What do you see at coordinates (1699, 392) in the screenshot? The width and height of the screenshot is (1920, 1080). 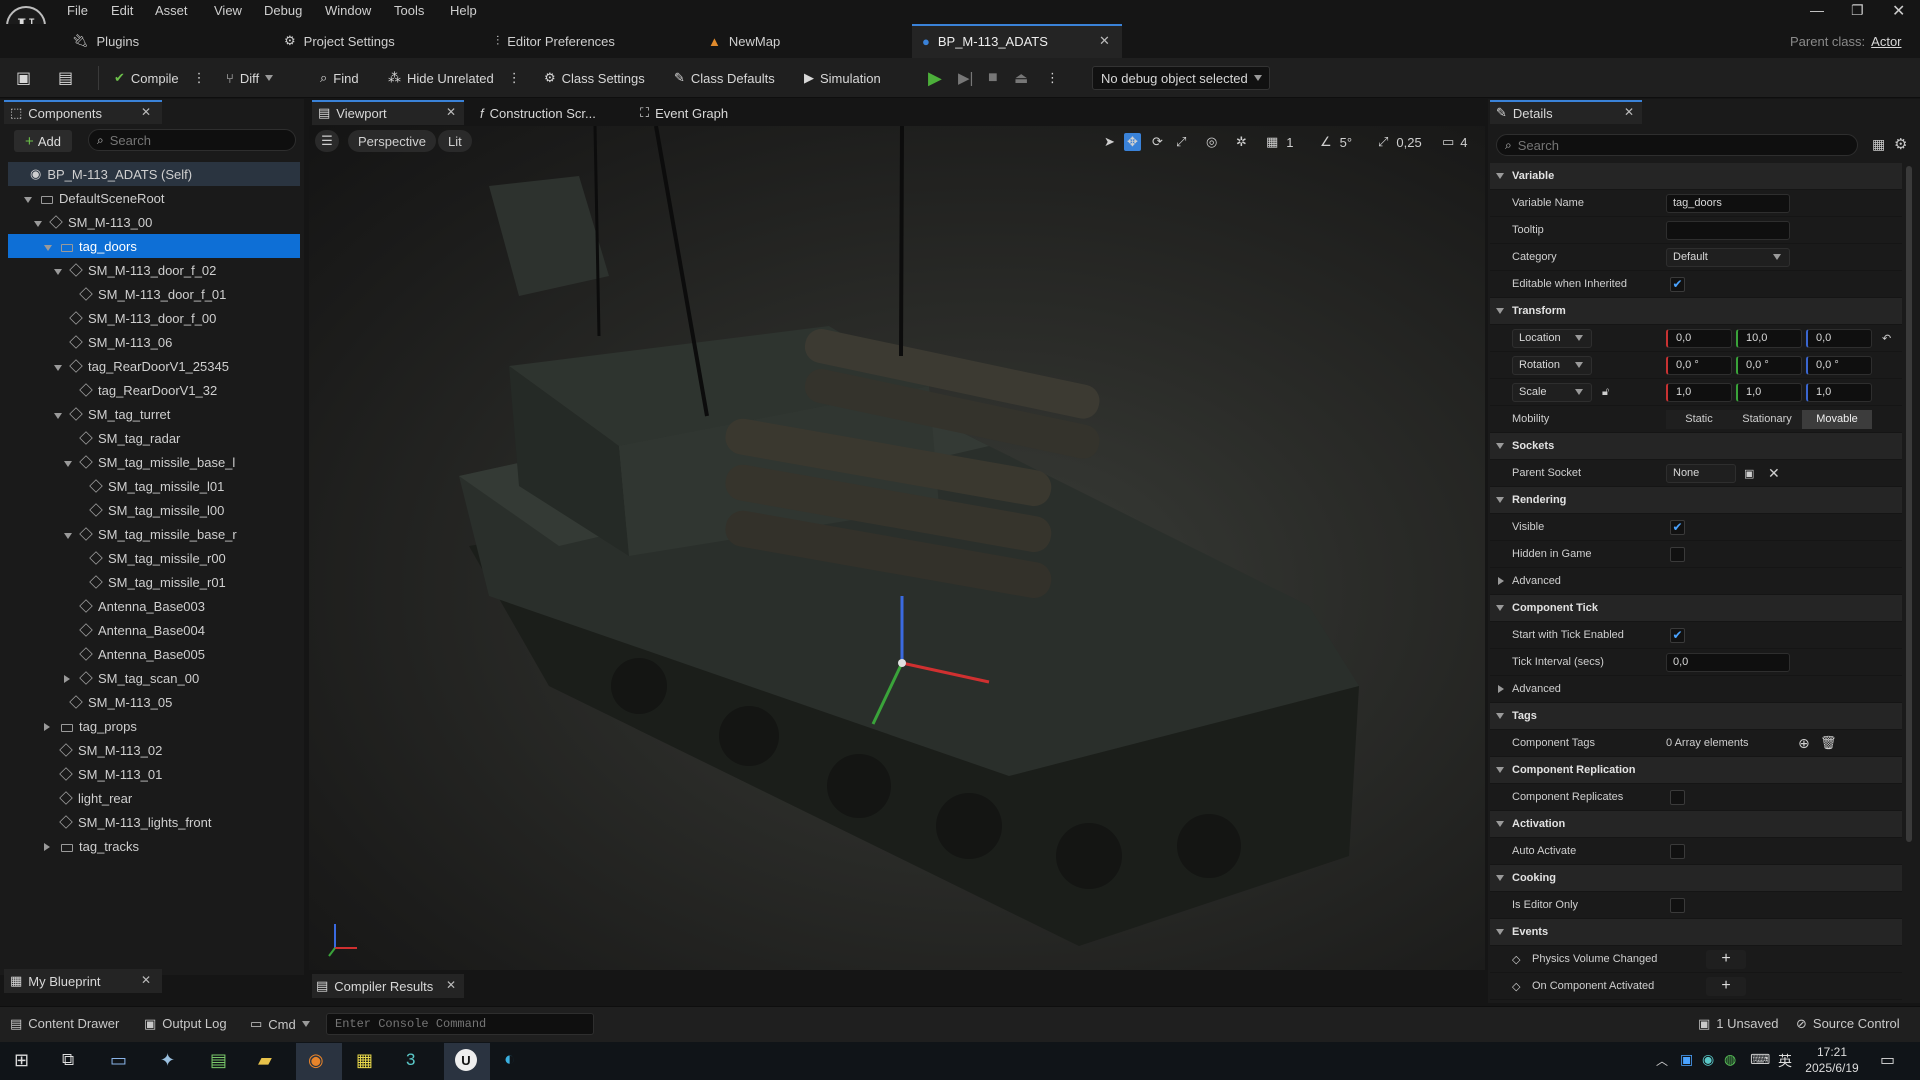 I see `scale-x: 1,0` at bounding box center [1699, 392].